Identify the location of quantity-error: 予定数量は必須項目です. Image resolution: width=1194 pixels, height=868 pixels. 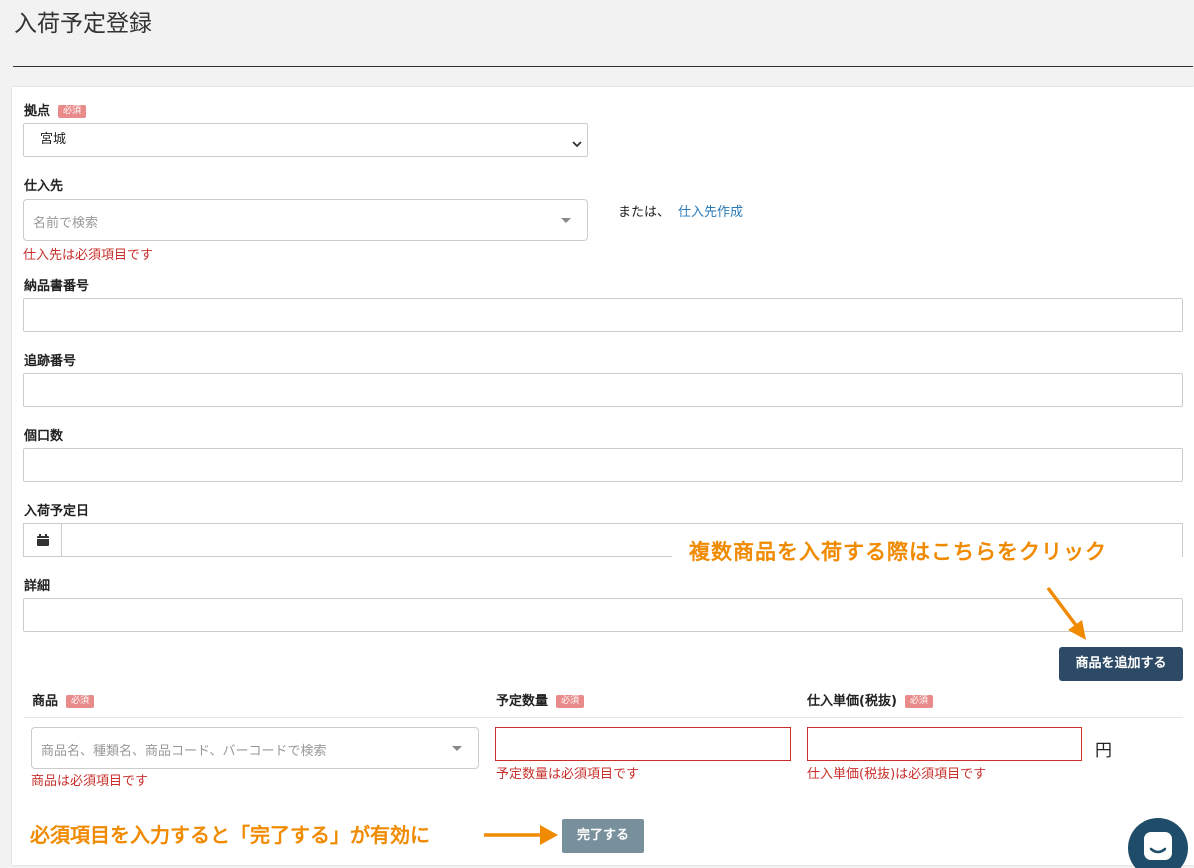
(568, 774).